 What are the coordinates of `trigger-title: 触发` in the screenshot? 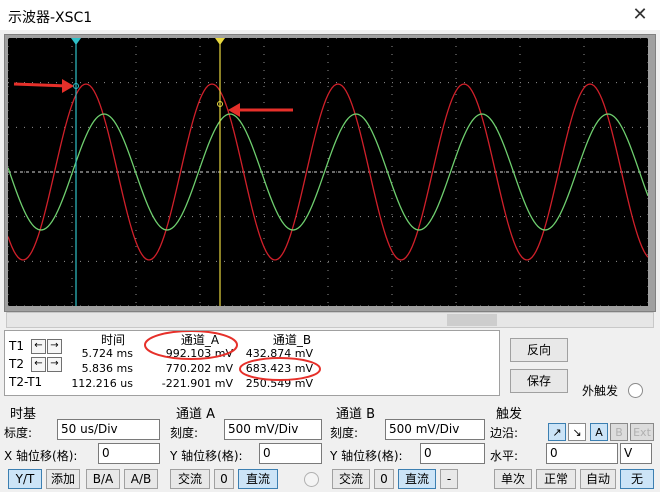 It's located at (509, 414).